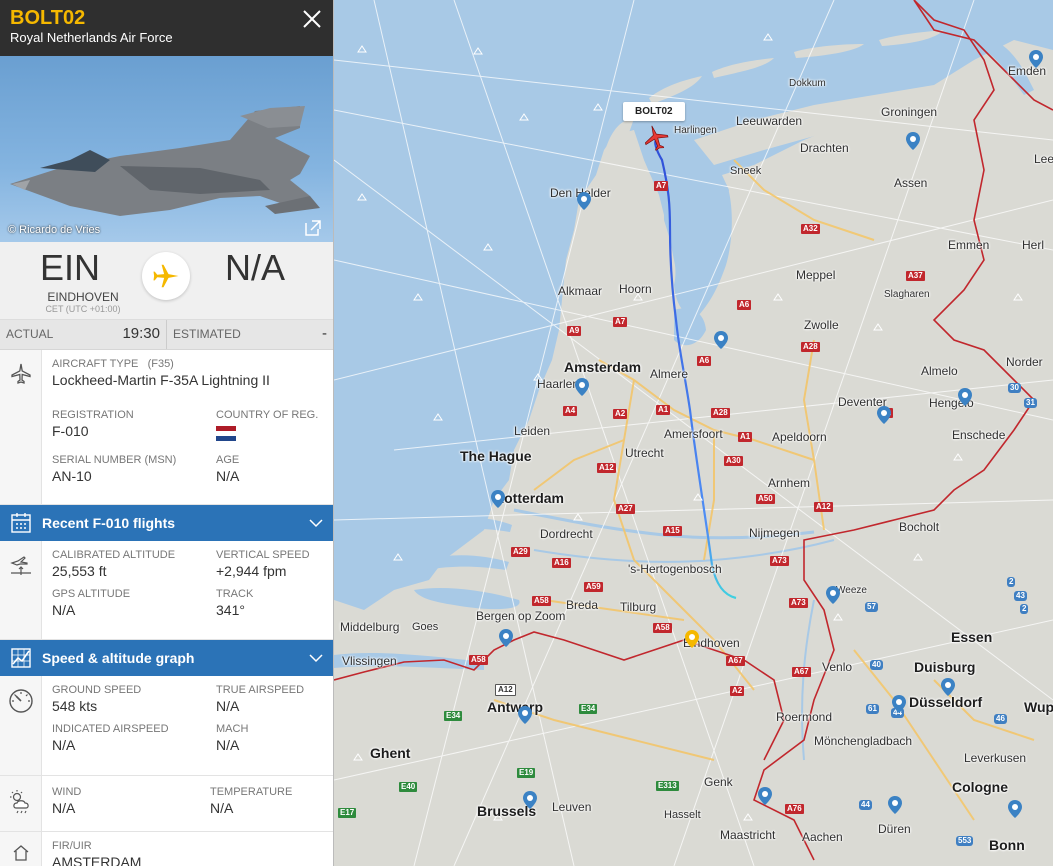 This screenshot has height=866, width=1053. Describe the element at coordinates (312, 19) in the screenshot. I see `close-icon` at that location.